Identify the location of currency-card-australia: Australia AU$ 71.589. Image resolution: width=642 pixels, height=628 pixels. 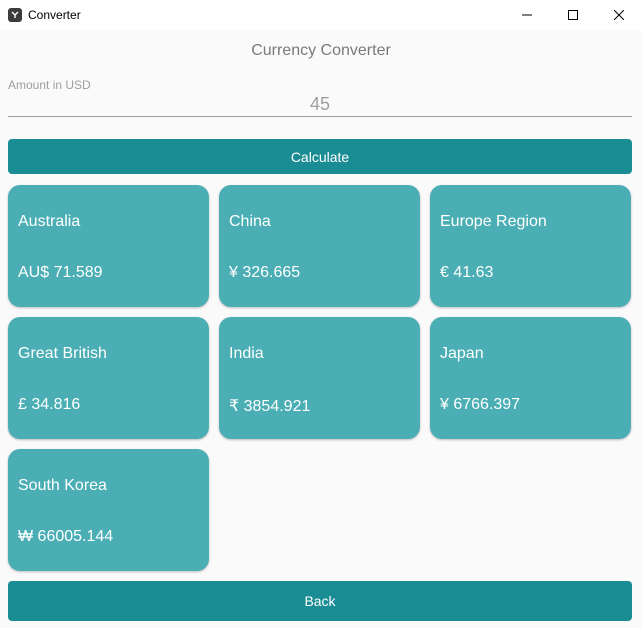
(108, 246).